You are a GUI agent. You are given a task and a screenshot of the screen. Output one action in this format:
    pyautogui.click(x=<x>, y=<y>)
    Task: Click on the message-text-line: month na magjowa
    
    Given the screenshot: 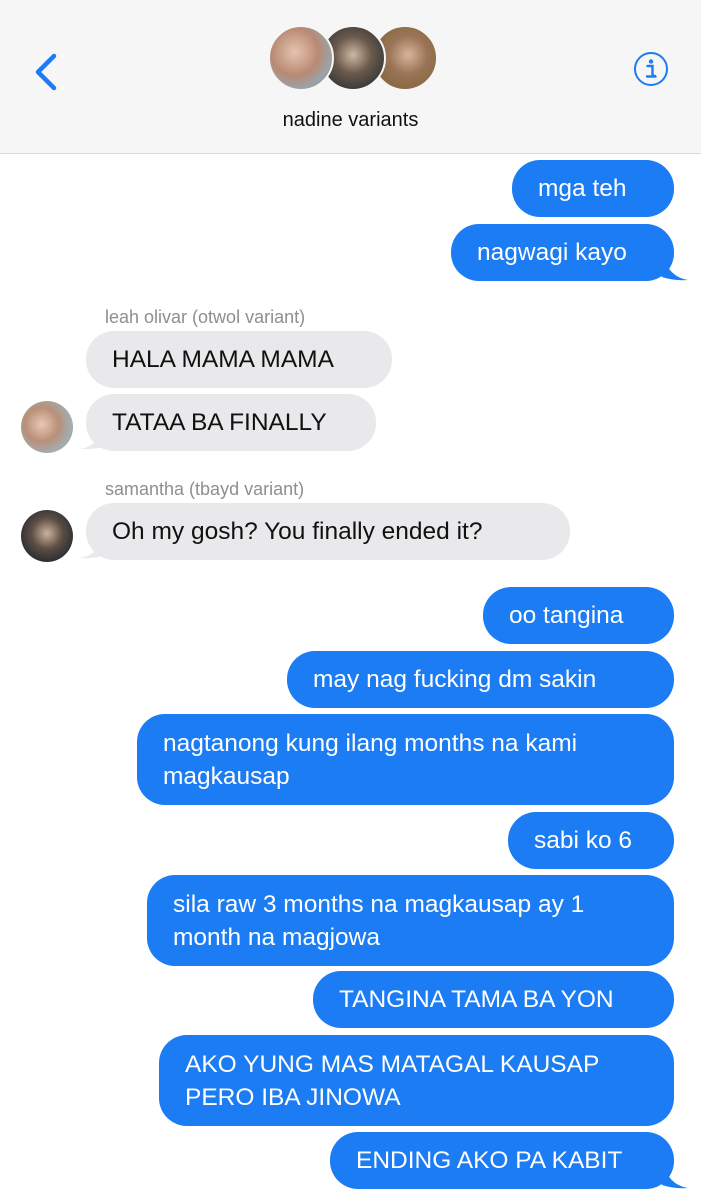 What is the action you would take?
    pyautogui.click(x=277, y=937)
    